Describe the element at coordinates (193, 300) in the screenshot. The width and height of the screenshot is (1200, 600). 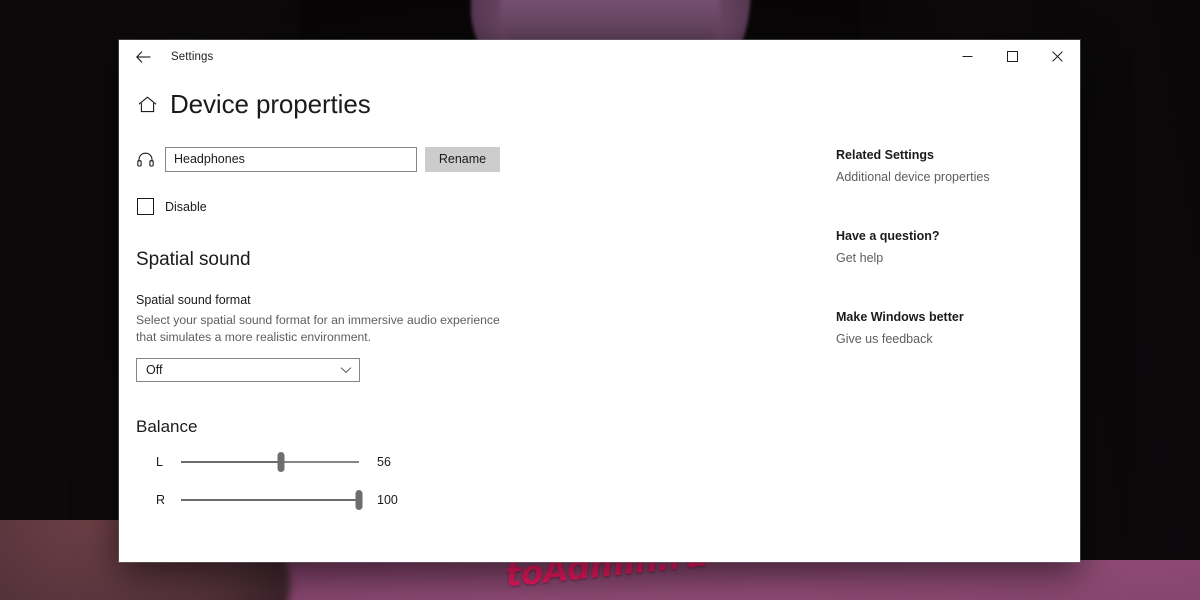
I see `spatial-sound-format-label: Spatial sound format` at that location.